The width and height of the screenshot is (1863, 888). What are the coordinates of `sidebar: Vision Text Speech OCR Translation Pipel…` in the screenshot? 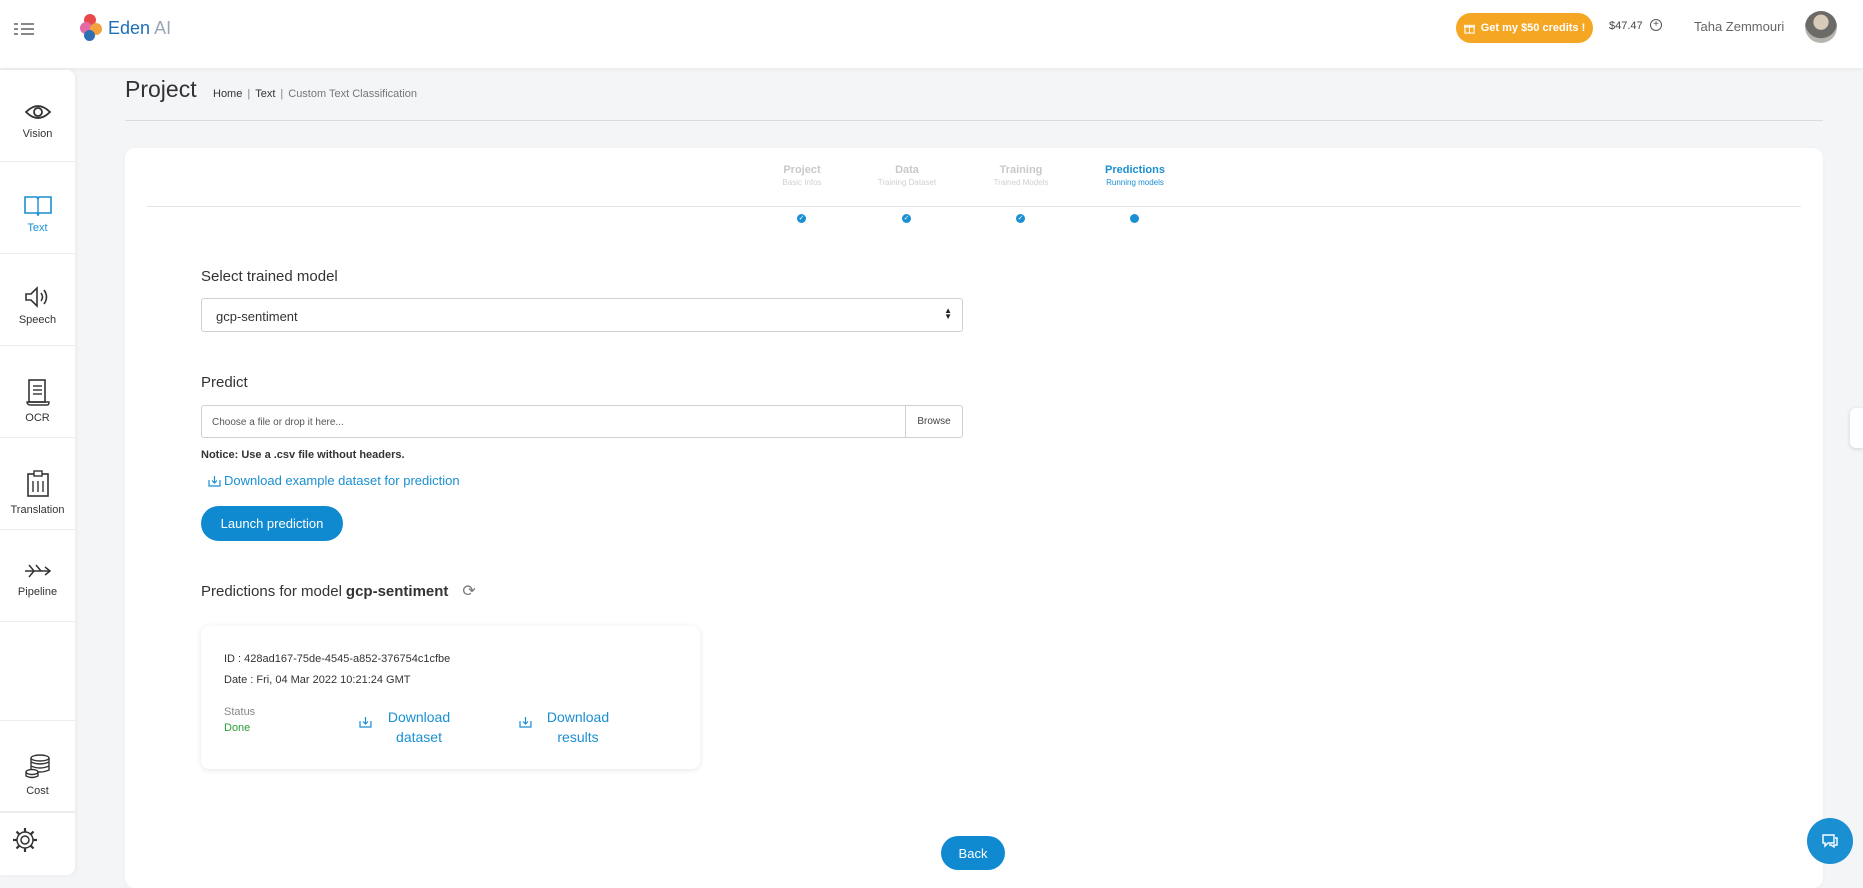 It's located at (37, 472).